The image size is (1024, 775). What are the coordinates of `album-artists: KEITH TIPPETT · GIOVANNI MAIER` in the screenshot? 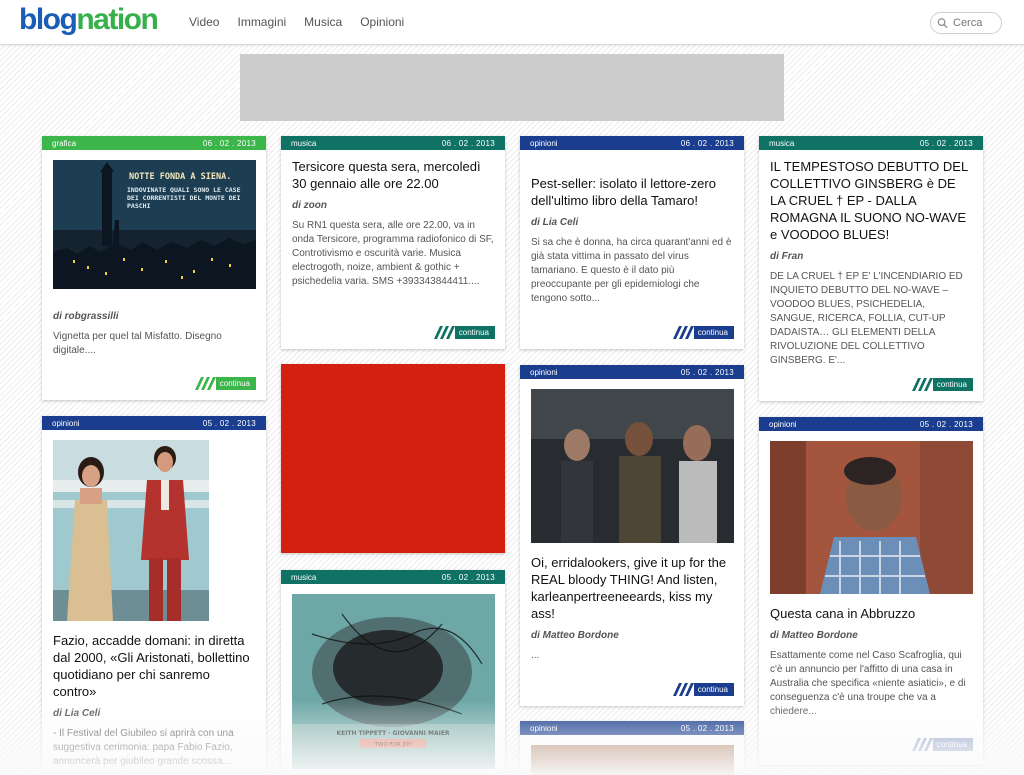 It's located at (392, 733).